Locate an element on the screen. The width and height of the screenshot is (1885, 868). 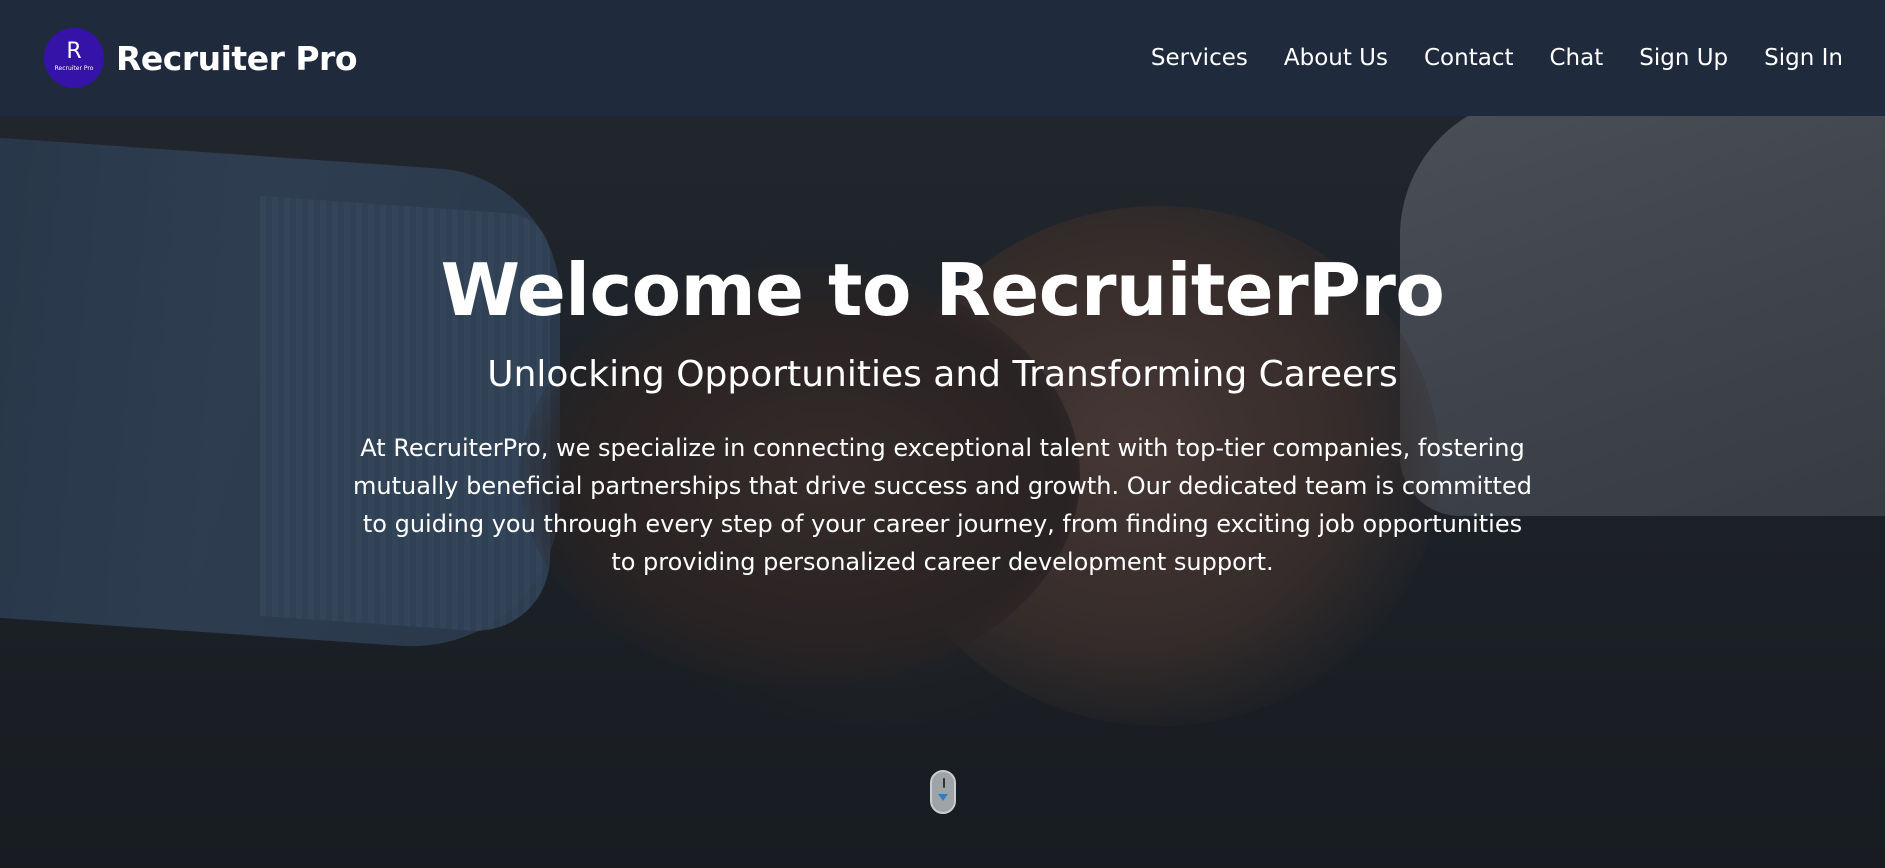
brand: R Recruiter Pro Recruiter Pro is located at coordinates (200, 58).